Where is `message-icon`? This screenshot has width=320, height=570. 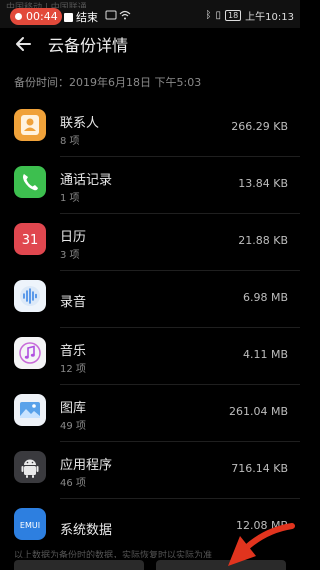 message-icon is located at coordinates (111, 15).